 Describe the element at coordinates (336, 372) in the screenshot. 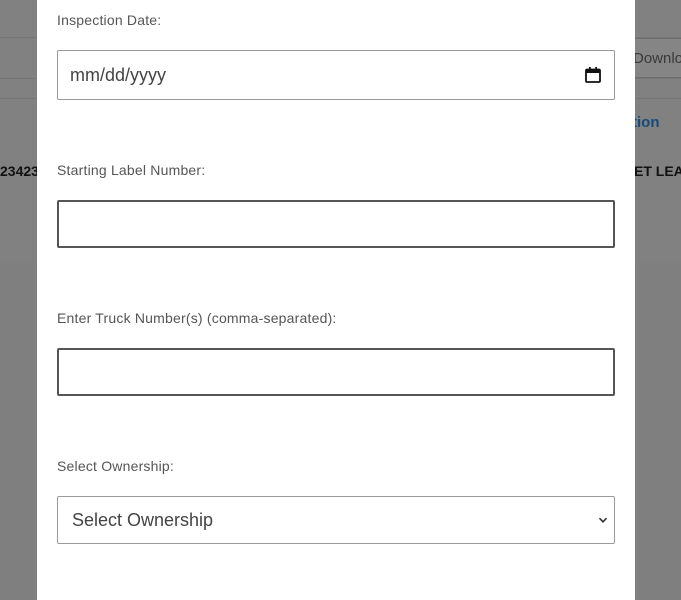

I see `truck-numbers-input` at that location.